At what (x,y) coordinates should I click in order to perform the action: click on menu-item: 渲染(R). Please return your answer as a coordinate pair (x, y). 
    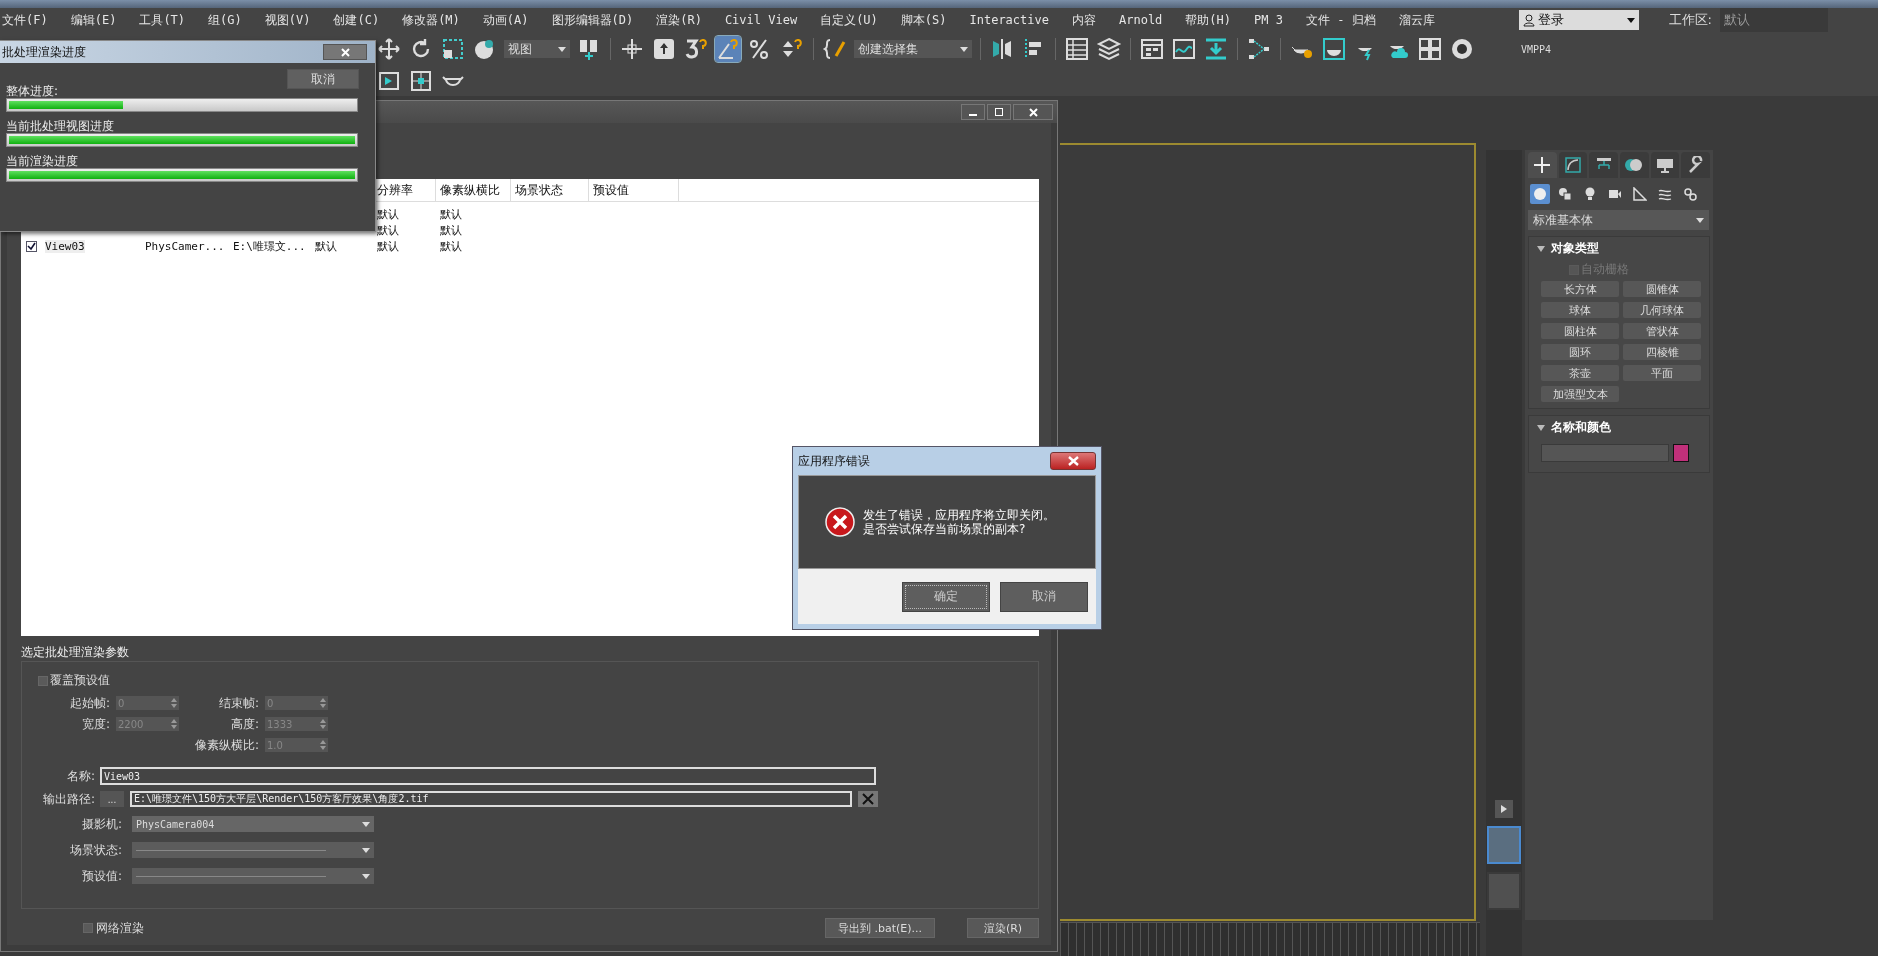
    Looking at the image, I should click on (679, 20).